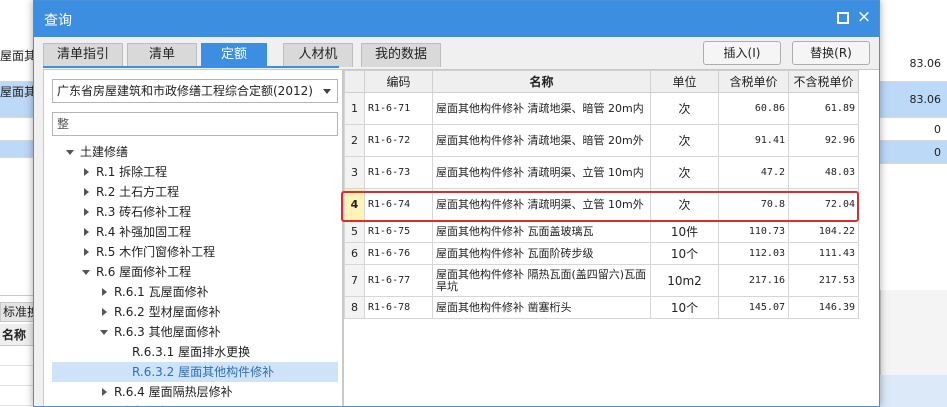 The height and width of the screenshot is (407, 947). Describe the element at coordinates (753, 280) in the screenshot. I see `cell-price-tax: 217.16` at that location.